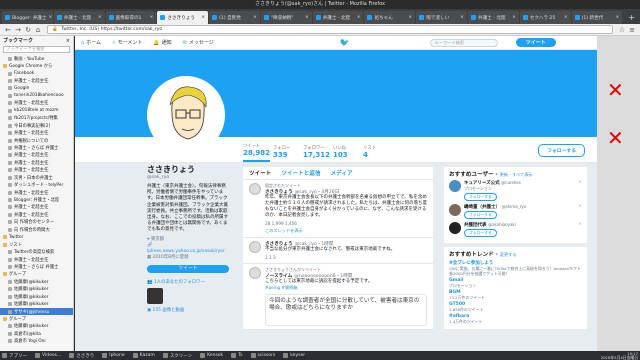 Image resolution: width=640 pixels, height=360 pixels. Describe the element at coordinates (36, 333) in the screenshot. I see `bookmark-item: 高倉市(@kita` at that location.